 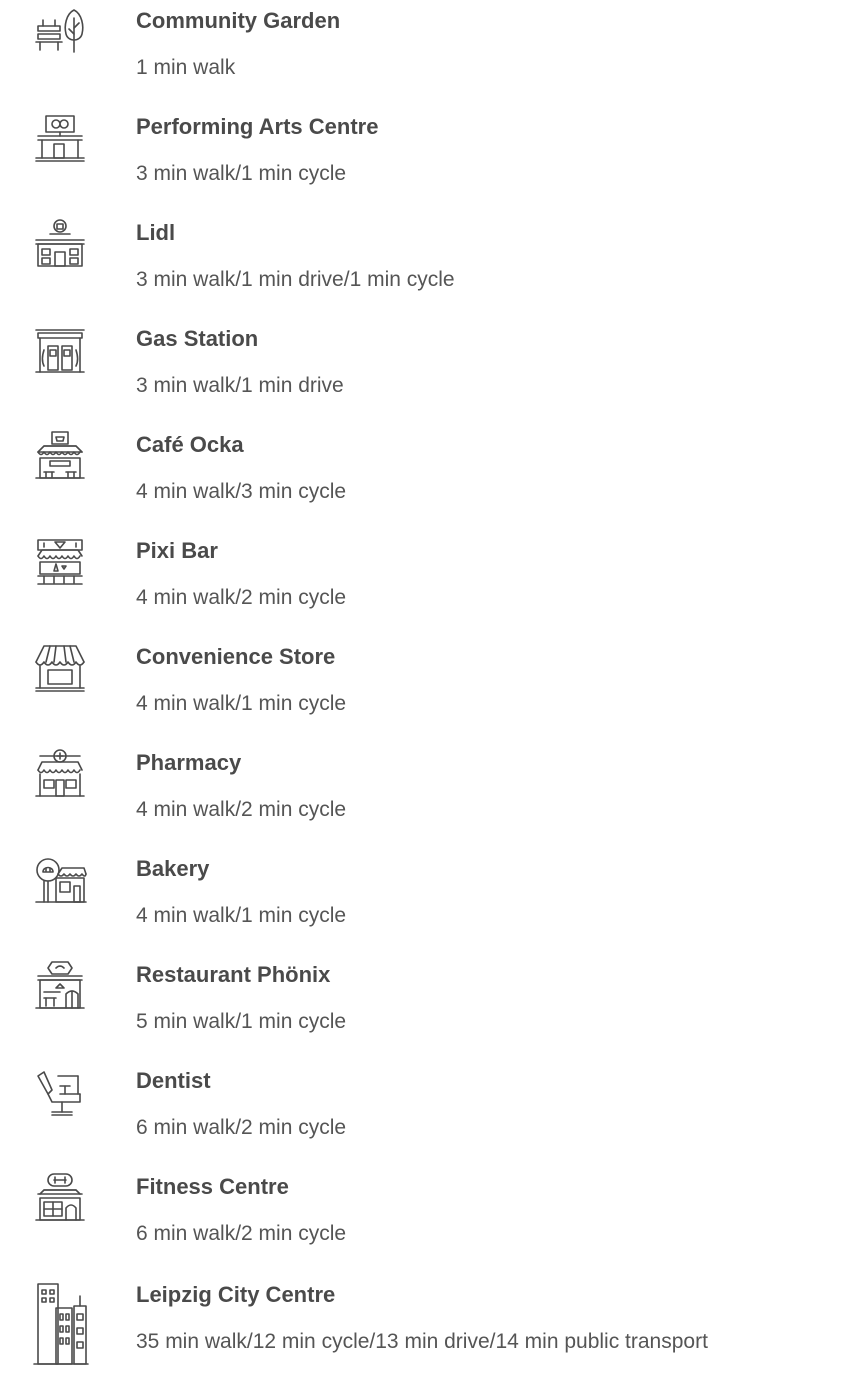 What do you see at coordinates (190, 444) in the screenshot?
I see `poi-name: Café Ocka` at bounding box center [190, 444].